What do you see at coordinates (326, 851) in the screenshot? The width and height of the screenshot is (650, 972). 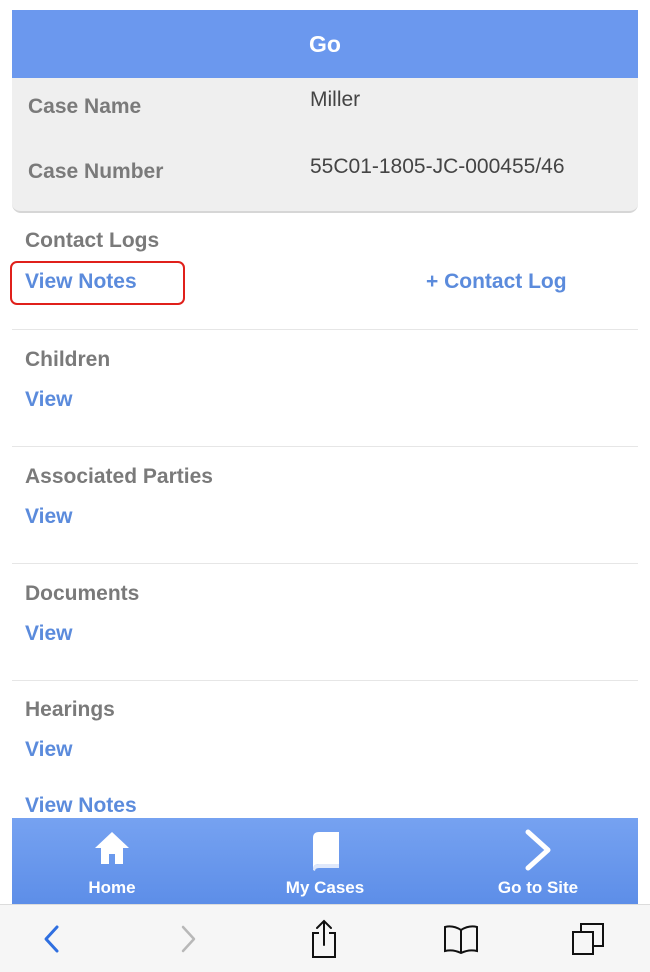 I see `book-icon` at bounding box center [326, 851].